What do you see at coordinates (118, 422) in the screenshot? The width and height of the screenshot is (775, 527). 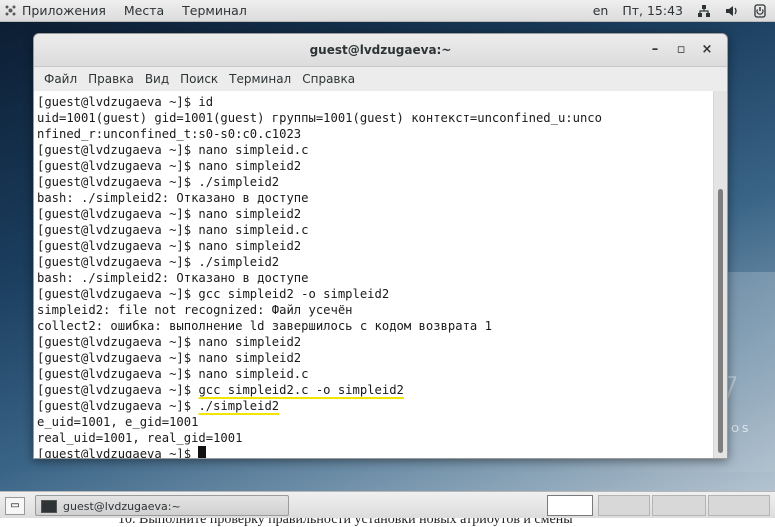 I see `terminal-line: e_uid=1001, e_gid=1001` at bounding box center [118, 422].